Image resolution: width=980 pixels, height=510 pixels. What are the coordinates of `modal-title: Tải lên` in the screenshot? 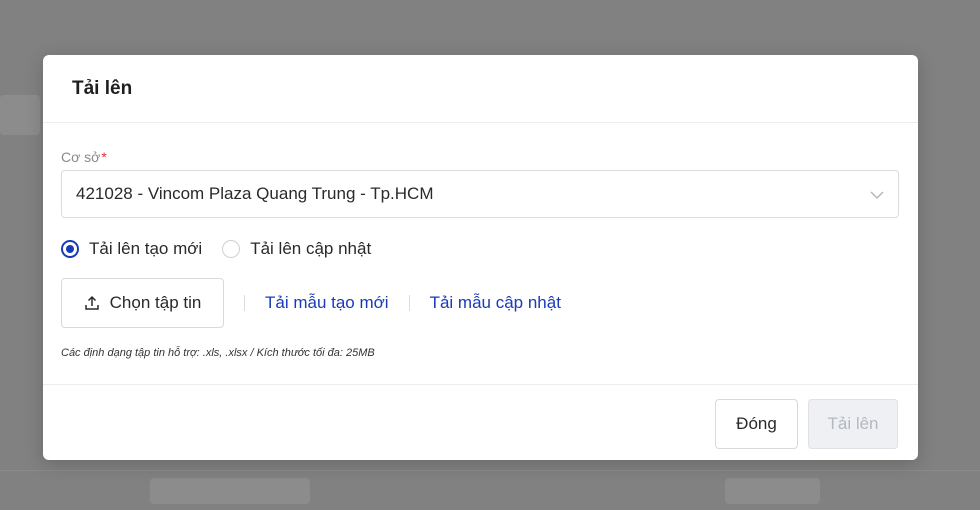 It's located at (102, 88).